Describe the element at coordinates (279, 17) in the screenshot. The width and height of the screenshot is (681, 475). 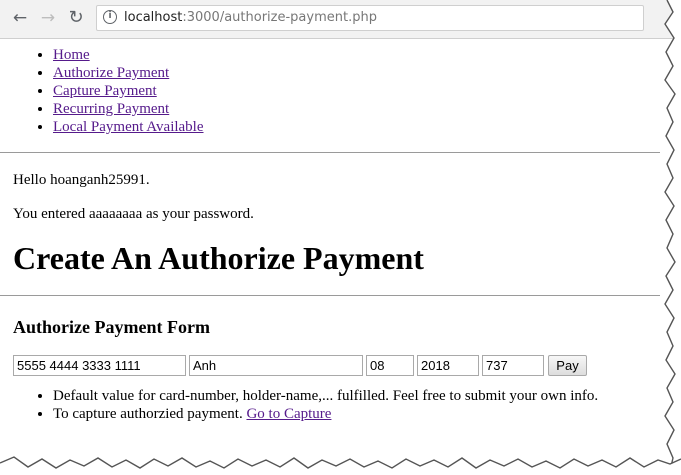
I see `url-path: :3000/authorize-payment.php` at that location.